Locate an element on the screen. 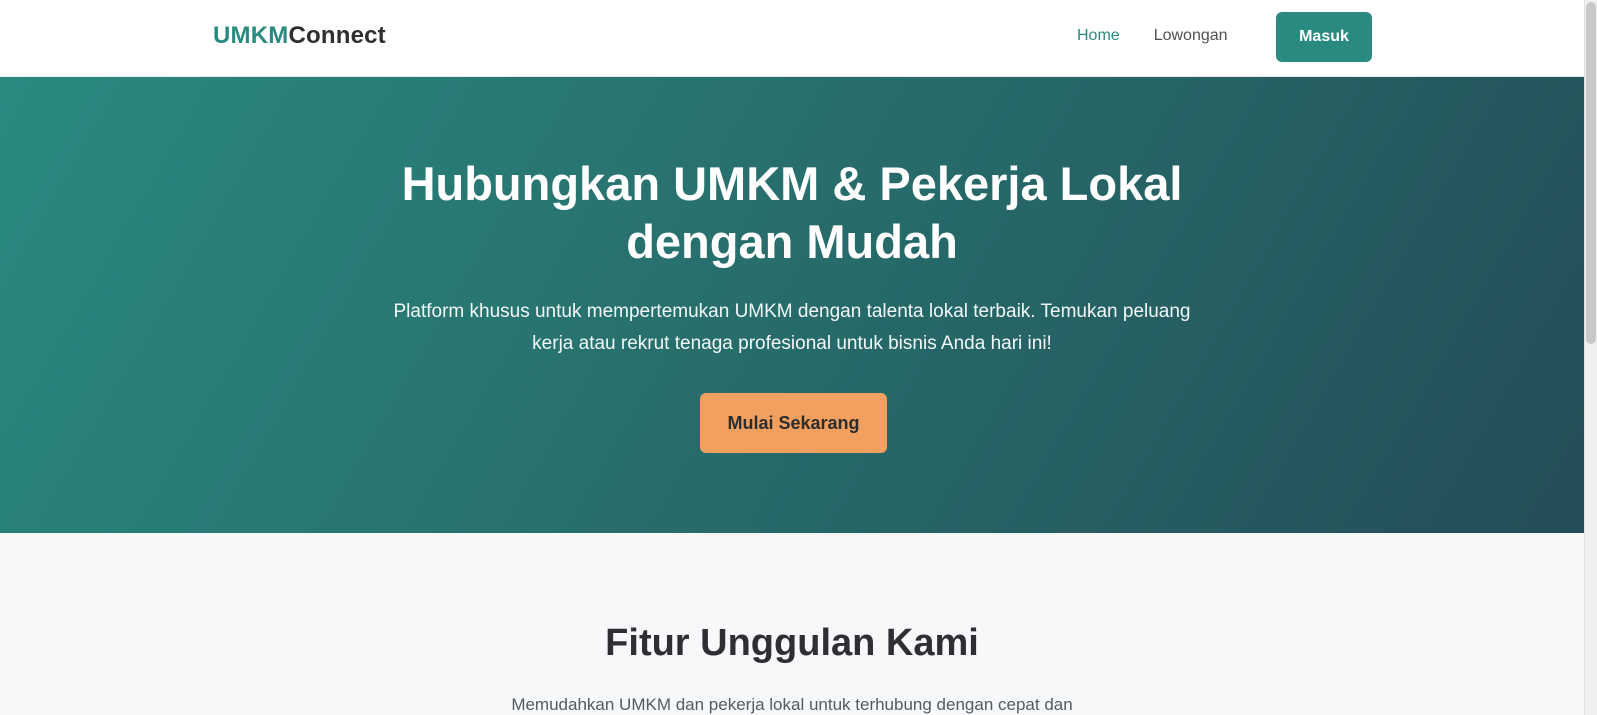 This screenshot has width=1597, height=715. start-now-button: Mulai Sekarang is located at coordinates (793, 423).